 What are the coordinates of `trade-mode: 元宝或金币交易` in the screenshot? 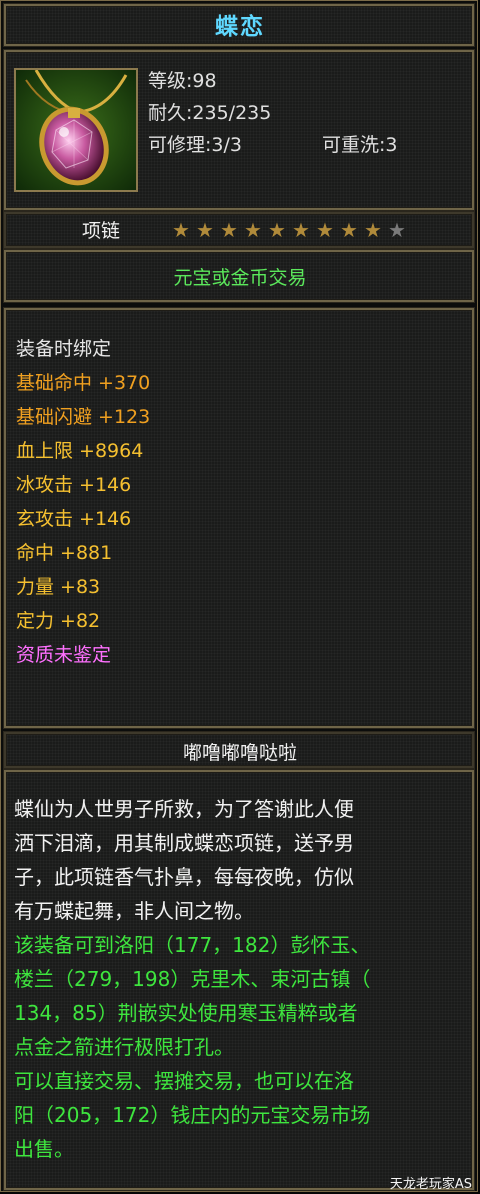 It's located at (240, 278).